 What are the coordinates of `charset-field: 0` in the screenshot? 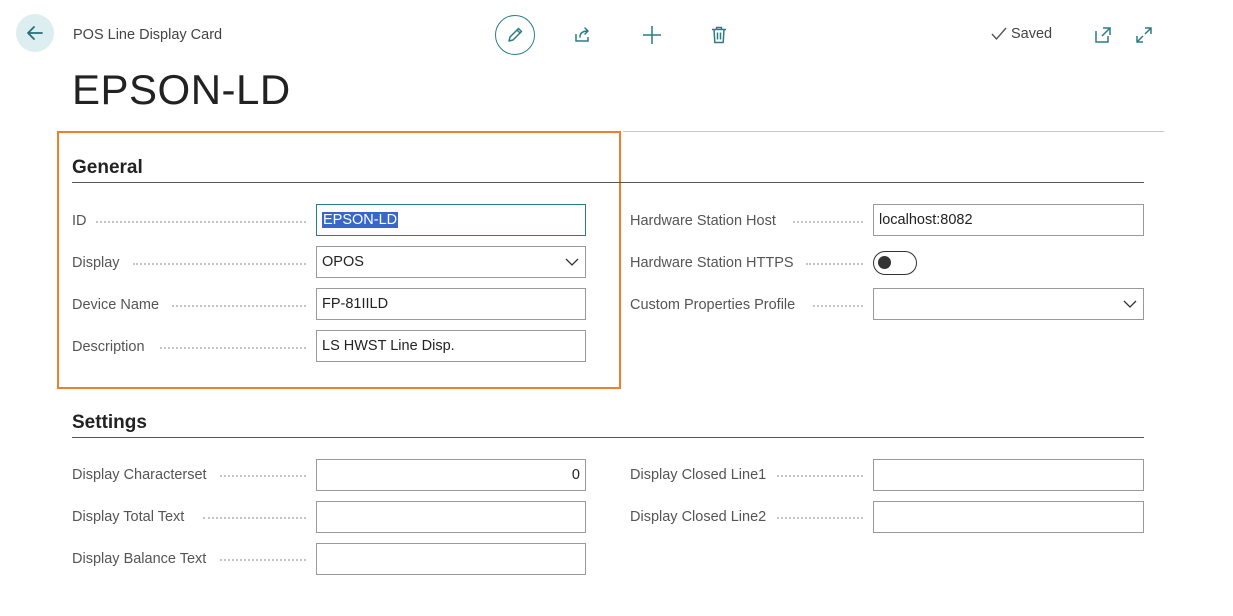 It's located at (451, 475).